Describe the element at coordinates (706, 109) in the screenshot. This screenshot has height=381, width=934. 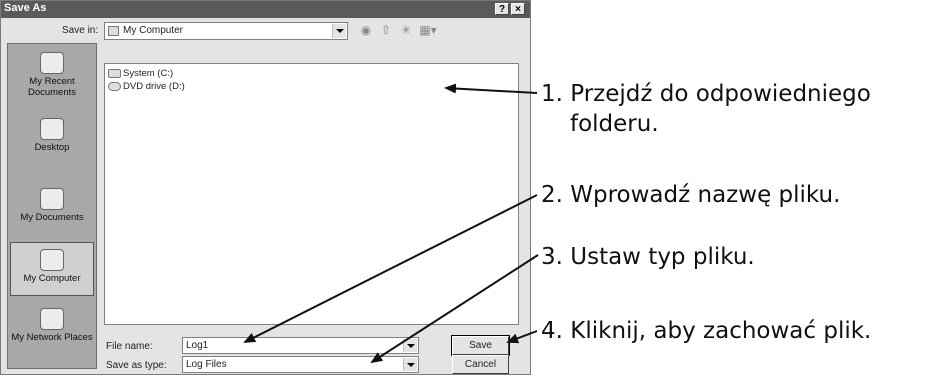
I see `callout-1: 1. Przejdź do odpowiedniego folderu.` at that location.